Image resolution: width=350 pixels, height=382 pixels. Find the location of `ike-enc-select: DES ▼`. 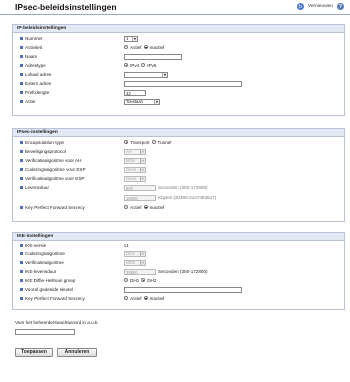

ike-enc-select: DES ▼ is located at coordinates (135, 253).